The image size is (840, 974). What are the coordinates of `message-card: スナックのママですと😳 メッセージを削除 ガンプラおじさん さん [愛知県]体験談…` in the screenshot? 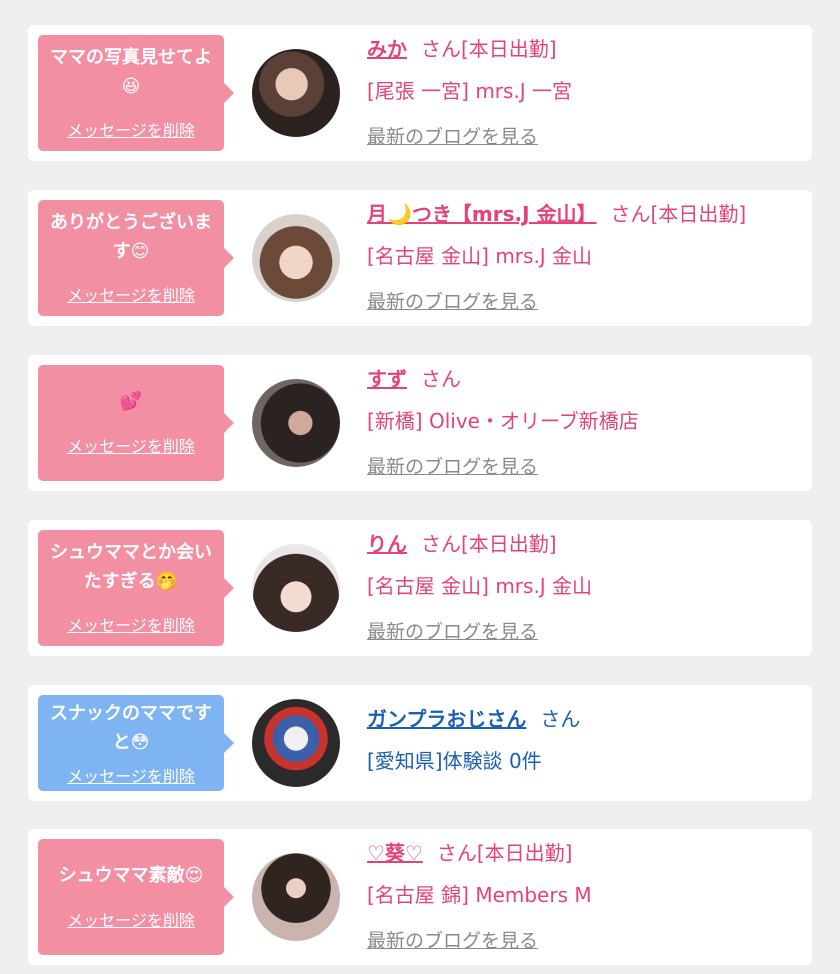 It's located at (420, 743).